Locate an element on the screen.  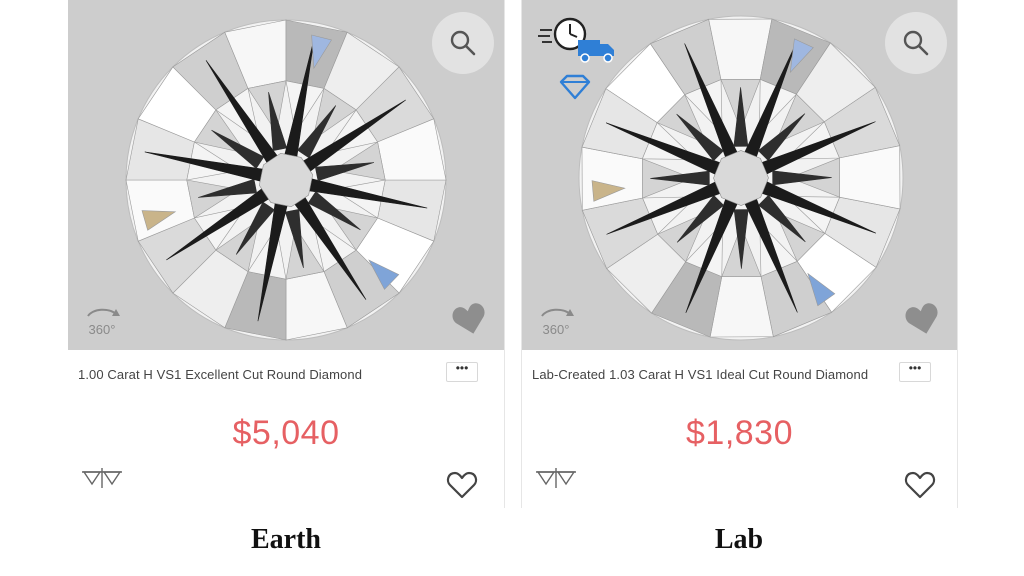
caption-earth: Earth is located at coordinates (286, 539).